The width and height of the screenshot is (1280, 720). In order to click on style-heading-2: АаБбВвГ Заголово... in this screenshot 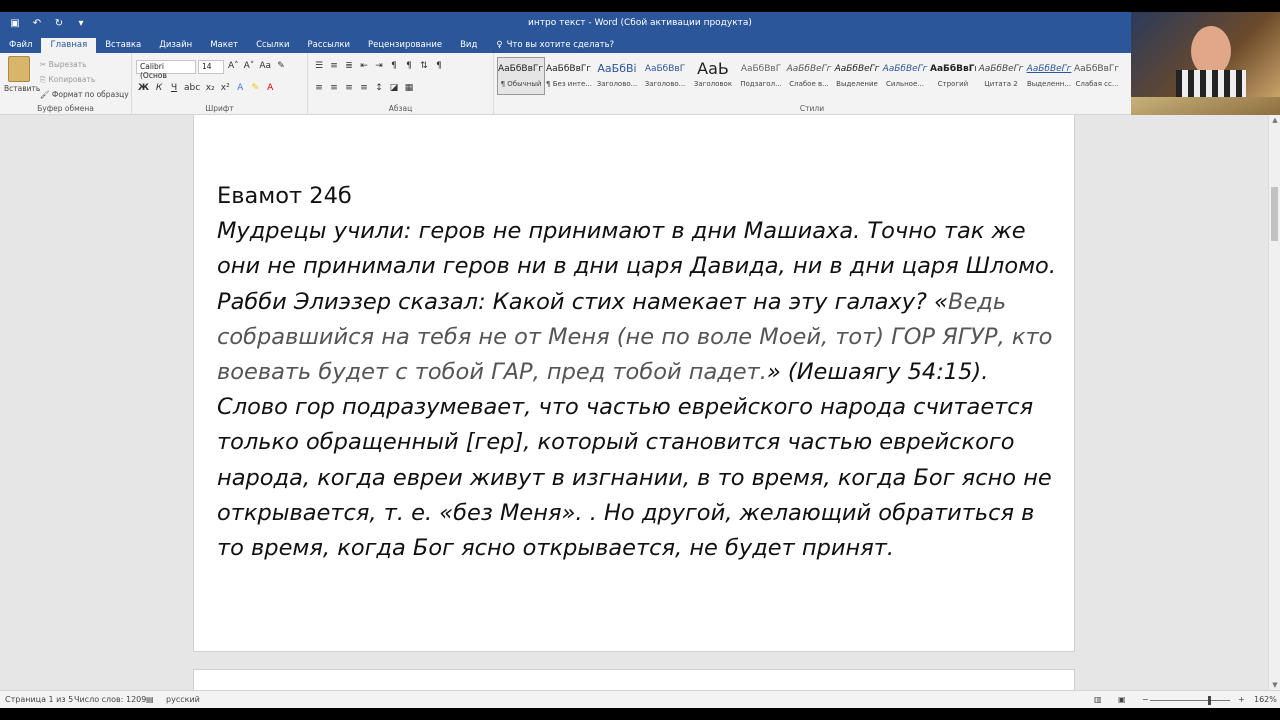, I will do `click(665, 76)`.